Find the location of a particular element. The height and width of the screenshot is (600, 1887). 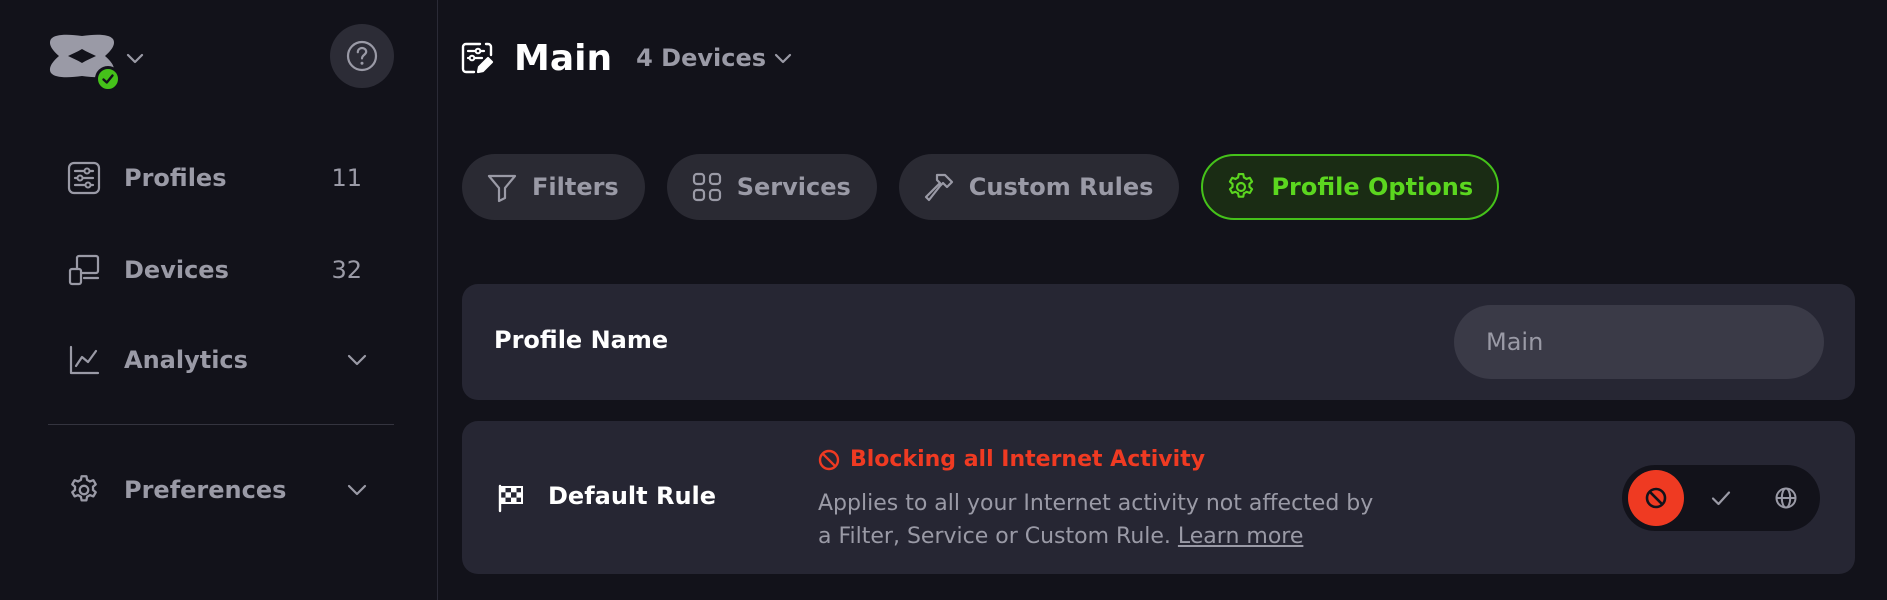

tab-services: Services is located at coordinates (771, 187).